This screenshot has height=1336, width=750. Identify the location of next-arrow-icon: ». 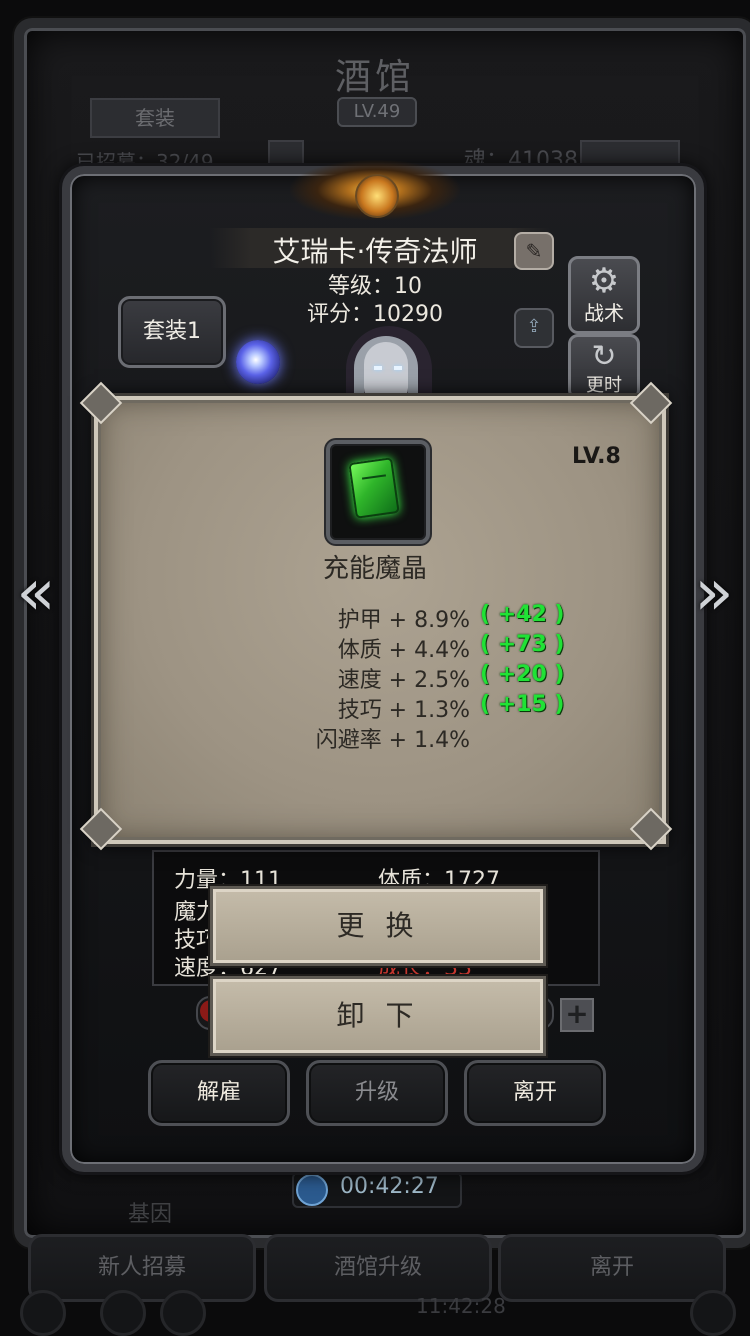
(714, 595).